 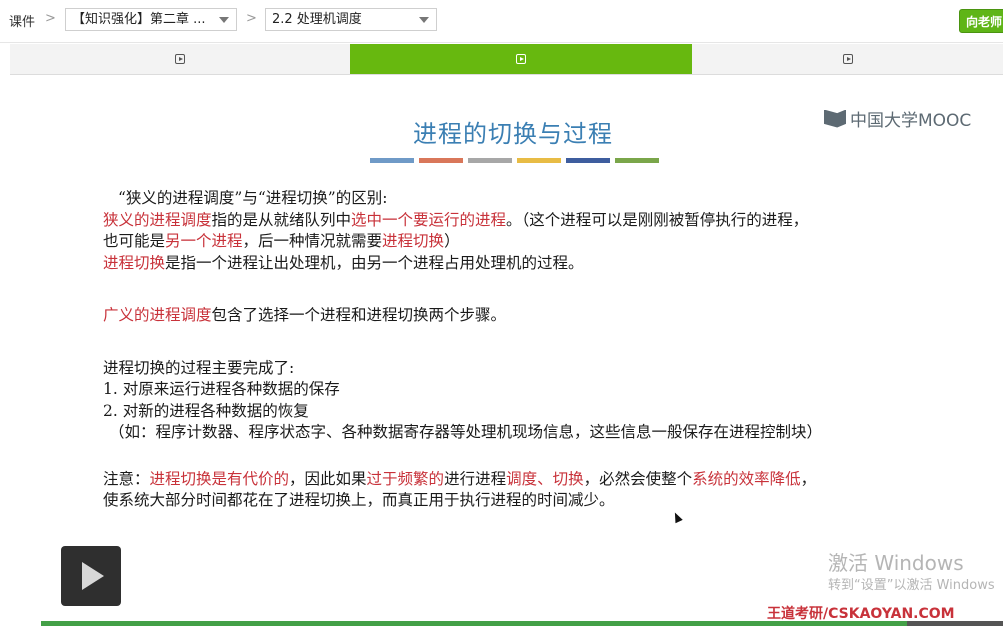 What do you see at coordinates (206, 410) in the screenshot?
I see `slide-line: 2. 对新的进程各种数据的恢复` at bounding box center [206, 410].